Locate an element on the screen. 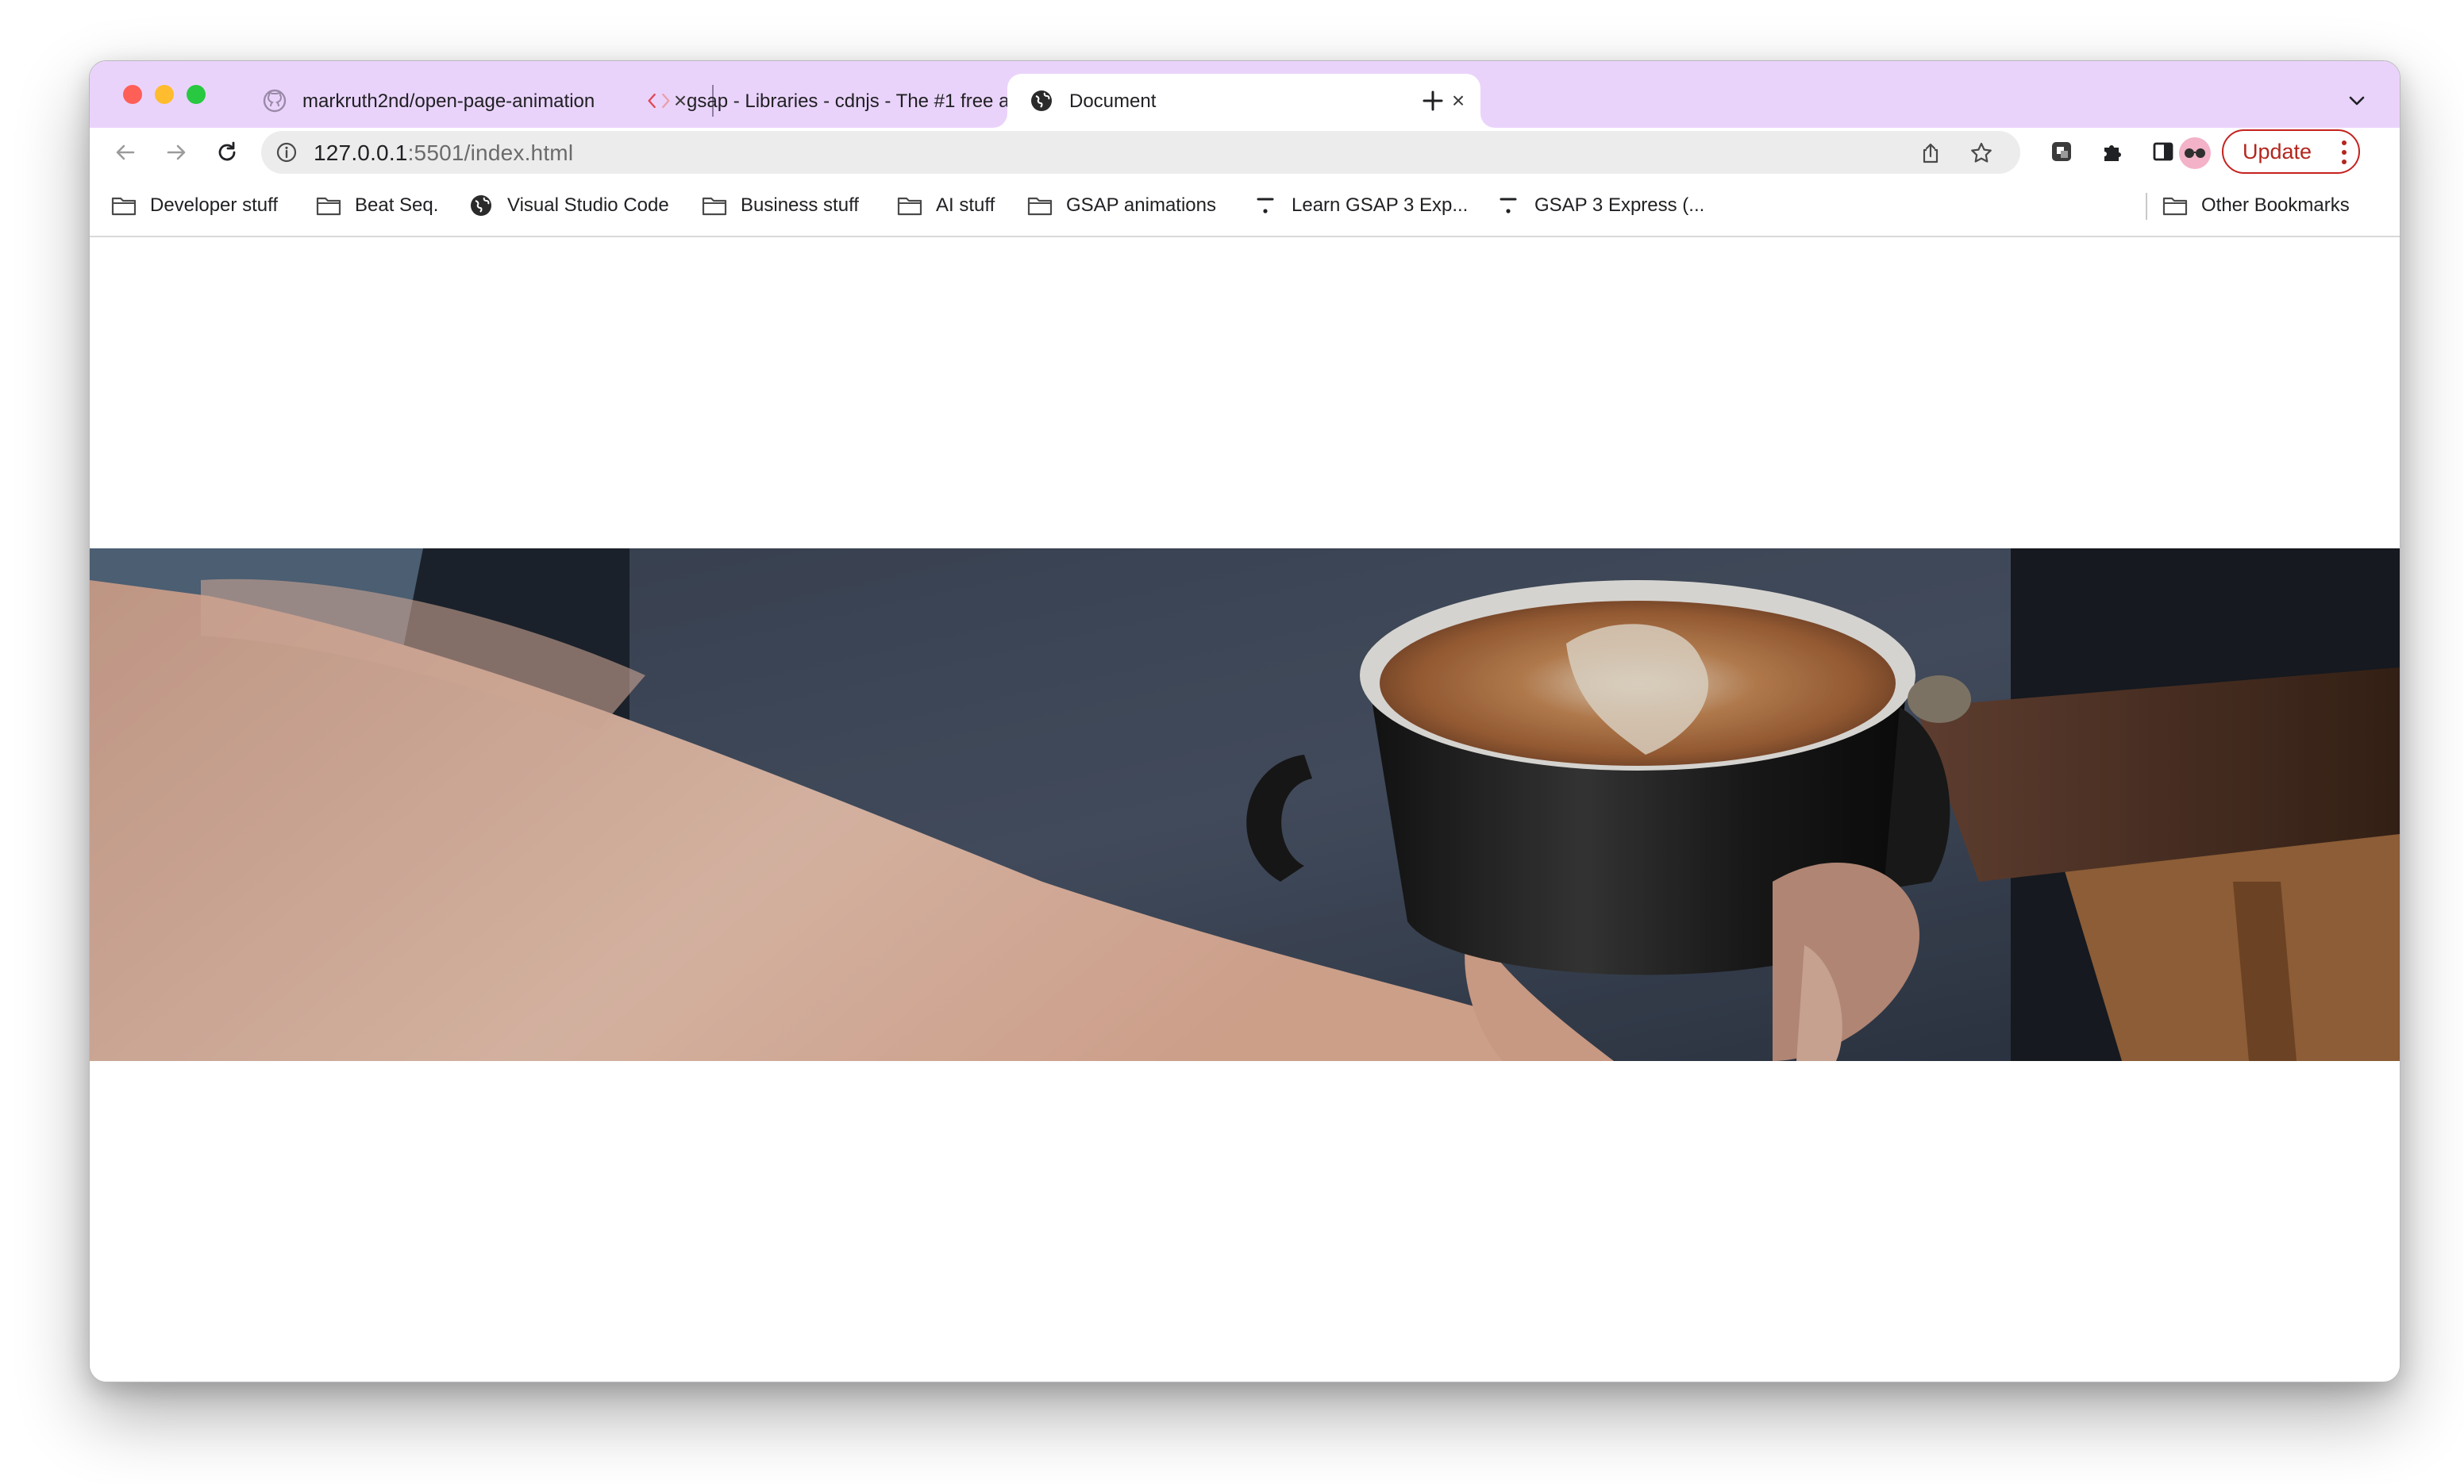 The height and width of the screenshot is (1484, 2464). extensions-puzzle-icon is located at coordinates (2112, 151).